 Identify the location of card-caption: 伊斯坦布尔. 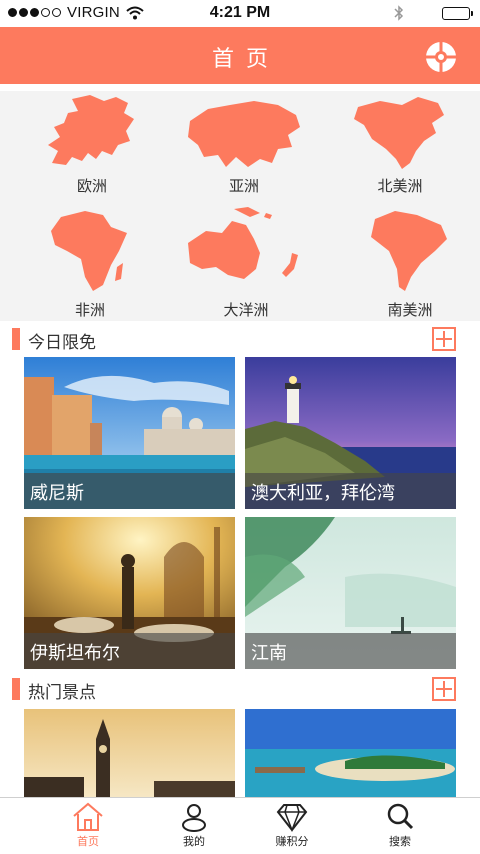
(129, 651).